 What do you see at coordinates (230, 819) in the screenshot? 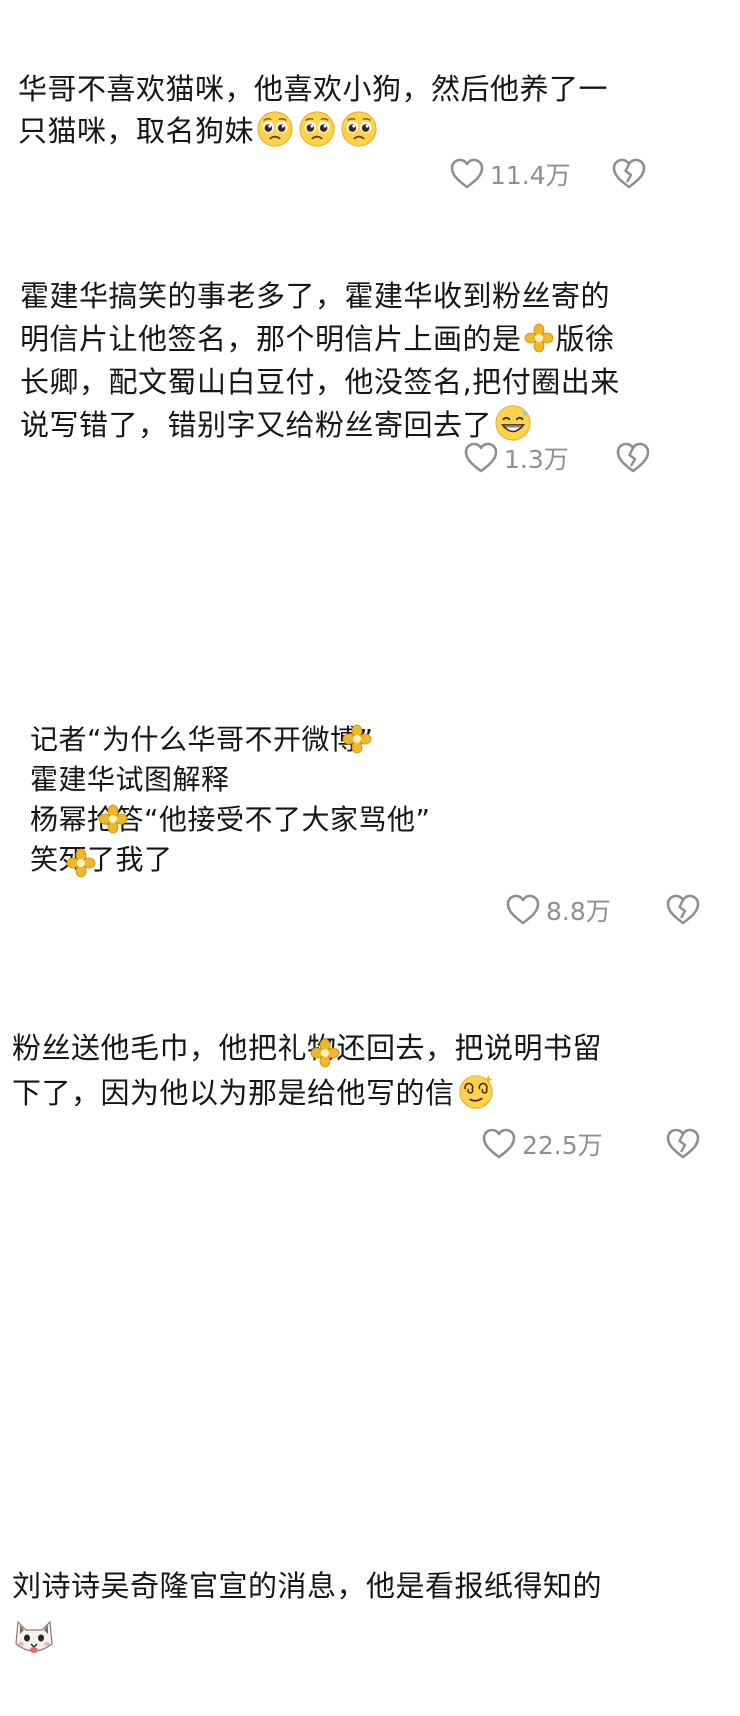
I see `comment-3-line-3: 杨幂抢答“他接受不了大家骂他”` at bounding box center [230, 819].